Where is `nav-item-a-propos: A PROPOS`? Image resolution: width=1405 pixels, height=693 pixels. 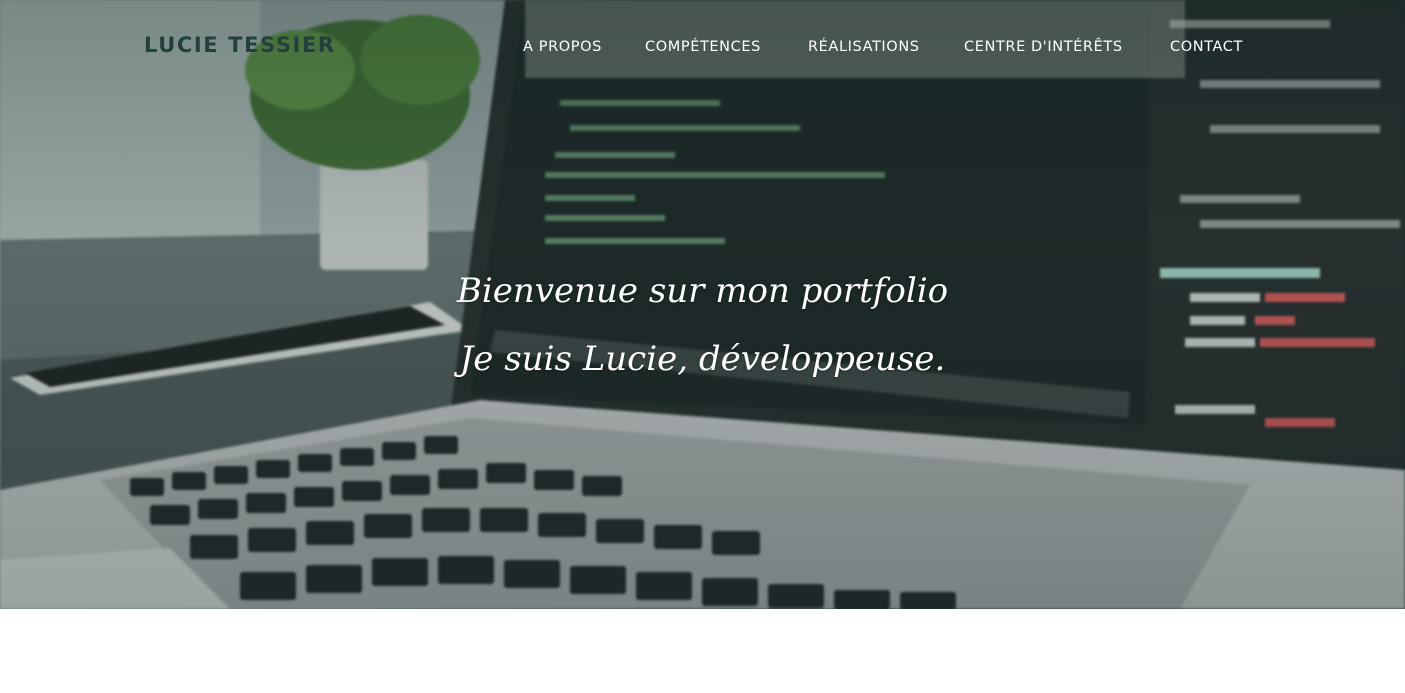
nav-item-a-propos: A PROPOS is located at coordinates (562, 47).